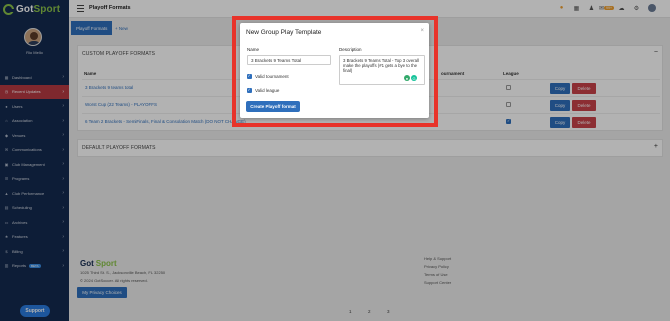 Image resolution: width=670 pixels, height=321 pixels. Describe the element at coordinates (422, 31) in the screenshot. I see `close-icon: ×` at that location.